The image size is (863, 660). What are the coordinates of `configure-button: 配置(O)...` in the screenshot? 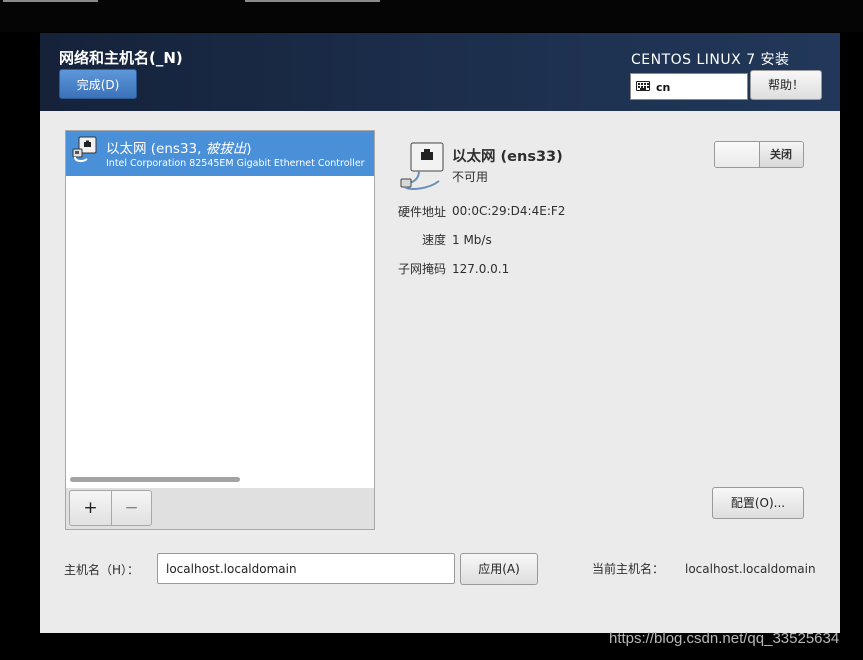 It's located at (758, 503).